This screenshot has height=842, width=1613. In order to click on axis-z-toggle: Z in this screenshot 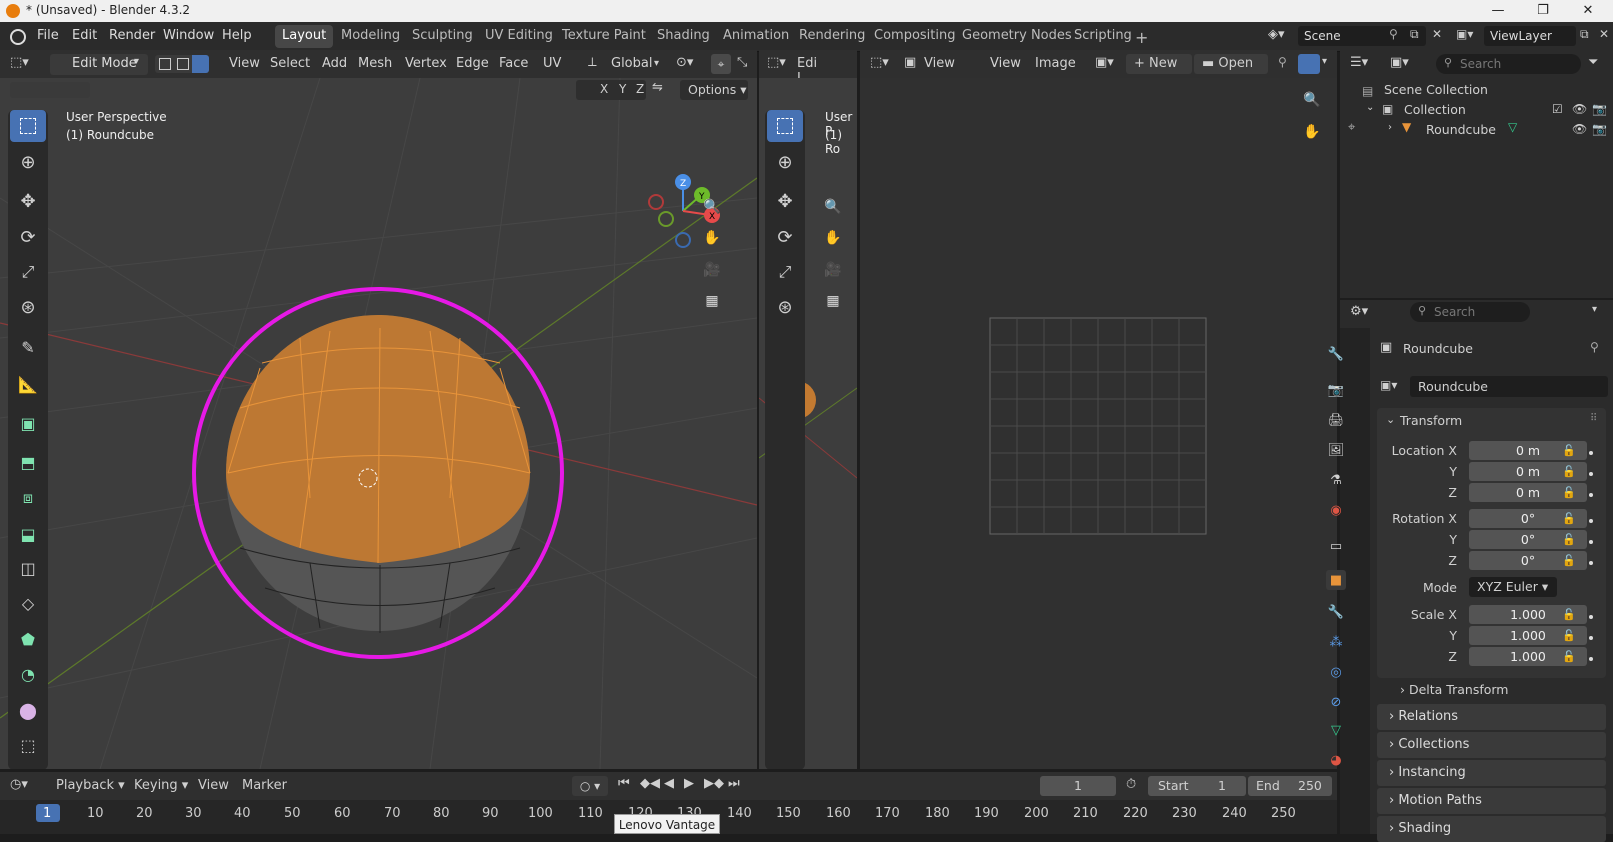, I will do `click(640, 89)`.